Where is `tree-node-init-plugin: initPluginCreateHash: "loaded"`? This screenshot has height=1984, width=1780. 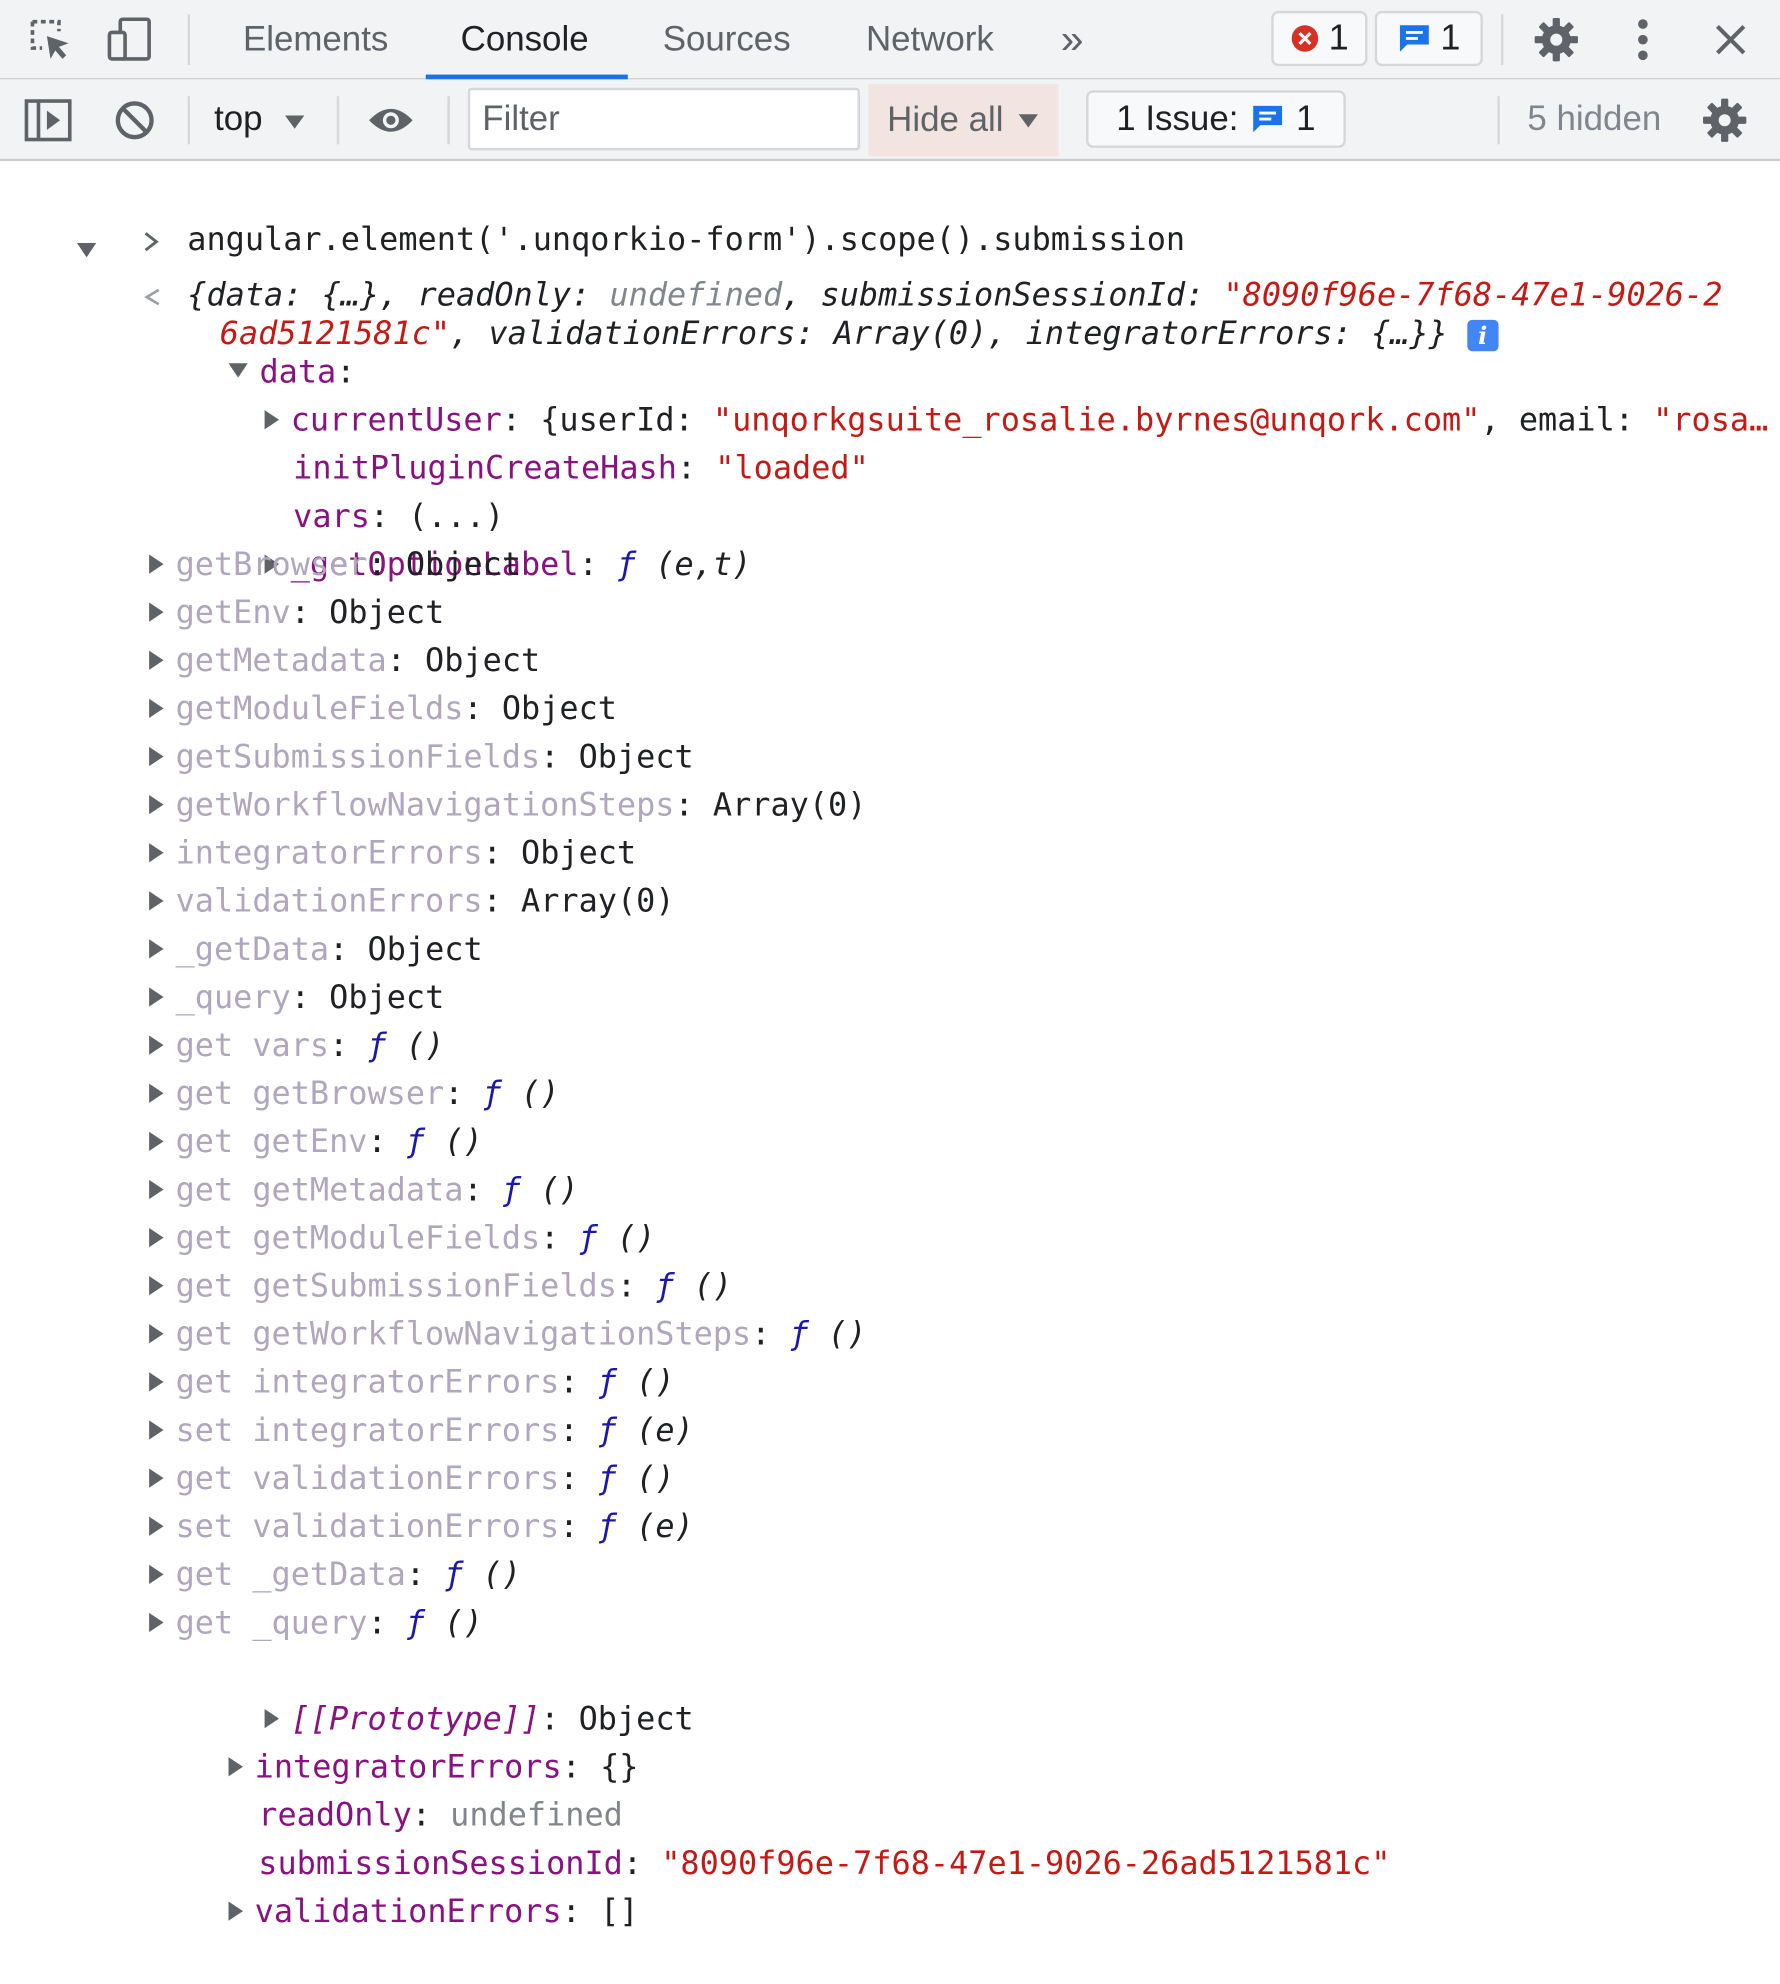 tree-node-init-plugin: initPluginCreateHash: "loaded" is located at coordinates (581, 468).